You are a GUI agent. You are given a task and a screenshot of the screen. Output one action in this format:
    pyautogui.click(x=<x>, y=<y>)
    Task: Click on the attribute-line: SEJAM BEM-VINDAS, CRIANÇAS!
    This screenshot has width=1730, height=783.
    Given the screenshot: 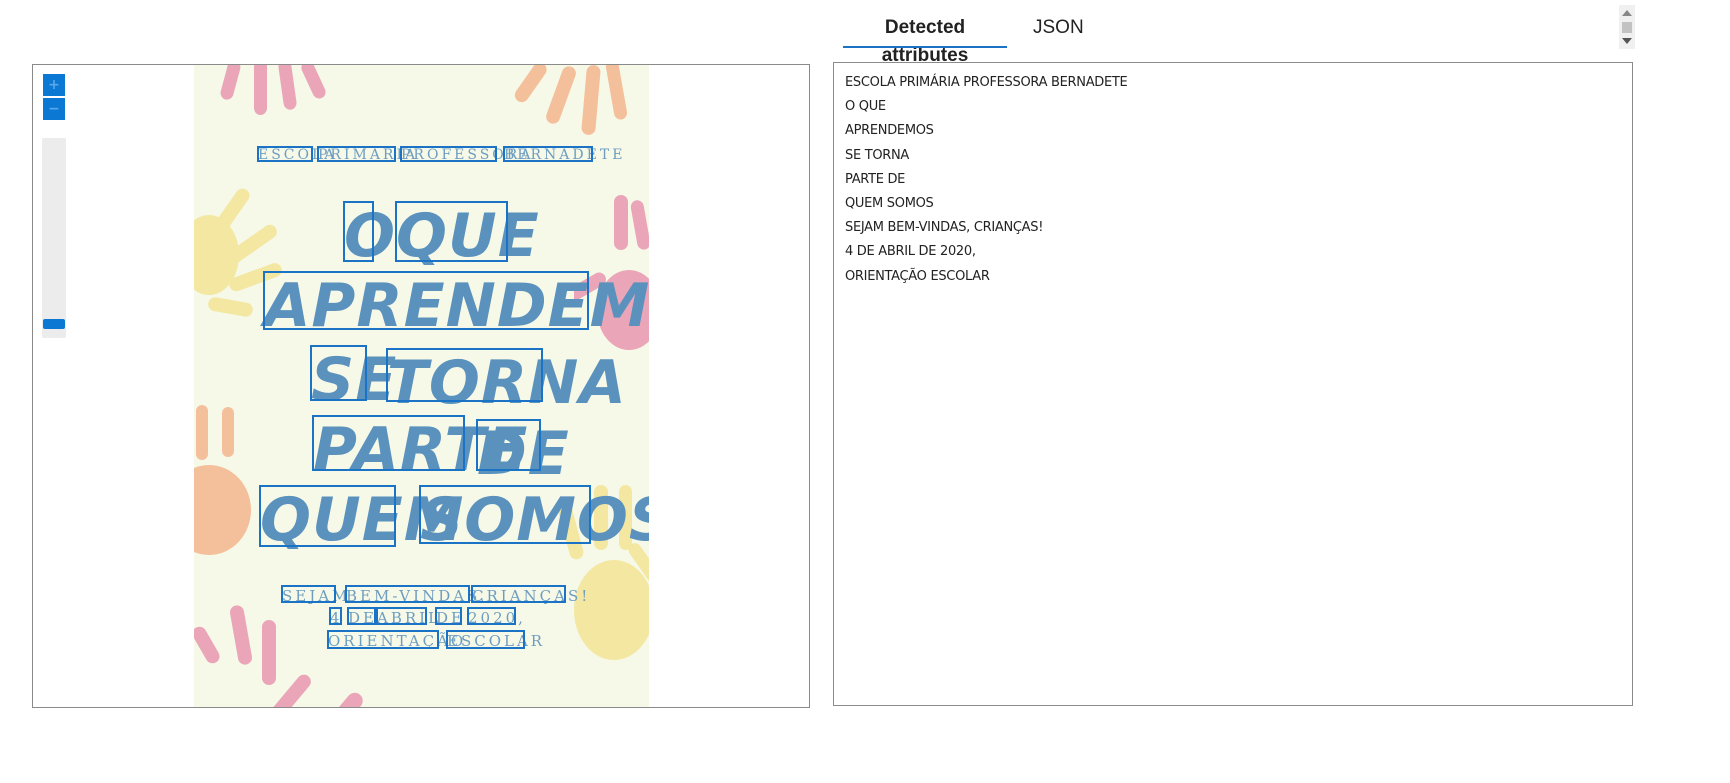 What is the action you would take?
    pyautogui.click(x=944, y=228)
    